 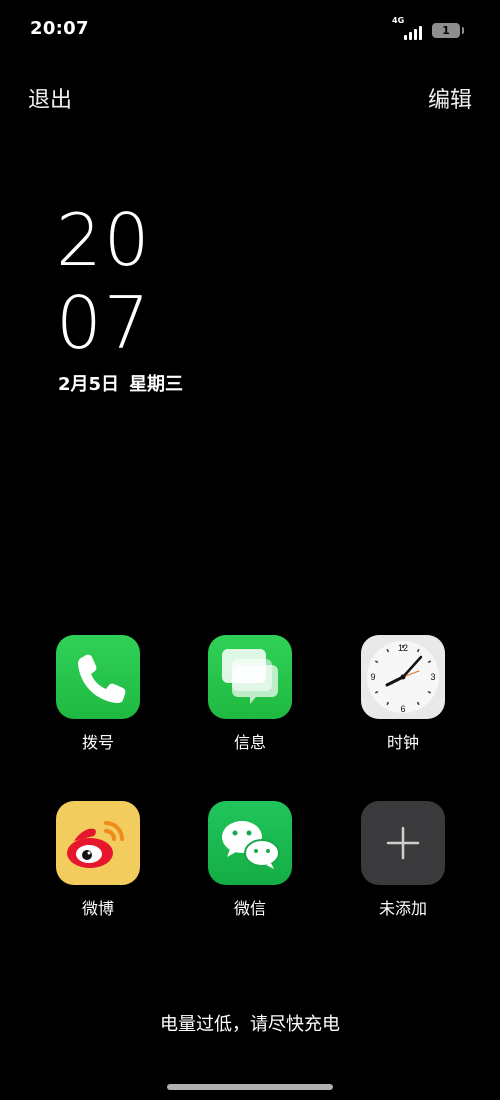 What do you see at coordinates (250, 1087) in the screenshot?
I see `home-indicator` at bounding box center [250, 1087].